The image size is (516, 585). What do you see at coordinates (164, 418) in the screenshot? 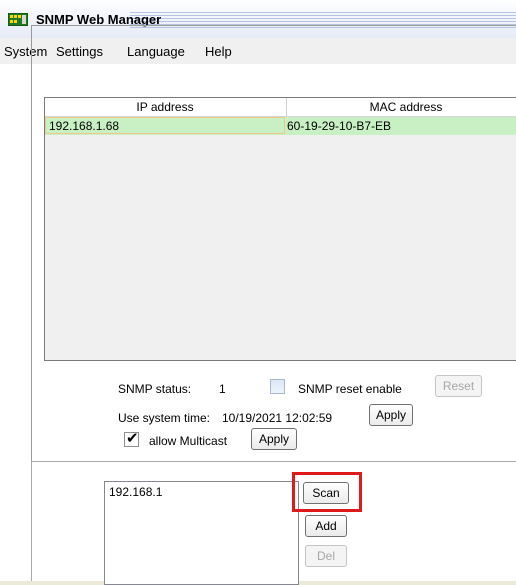
I see `system-time-label: Use system time:` at bounding box center [164, 418].